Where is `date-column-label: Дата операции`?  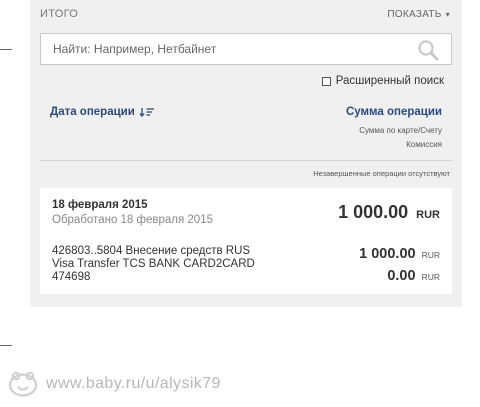 date-column-label: Дата операции is located at coordinates (92, 112).